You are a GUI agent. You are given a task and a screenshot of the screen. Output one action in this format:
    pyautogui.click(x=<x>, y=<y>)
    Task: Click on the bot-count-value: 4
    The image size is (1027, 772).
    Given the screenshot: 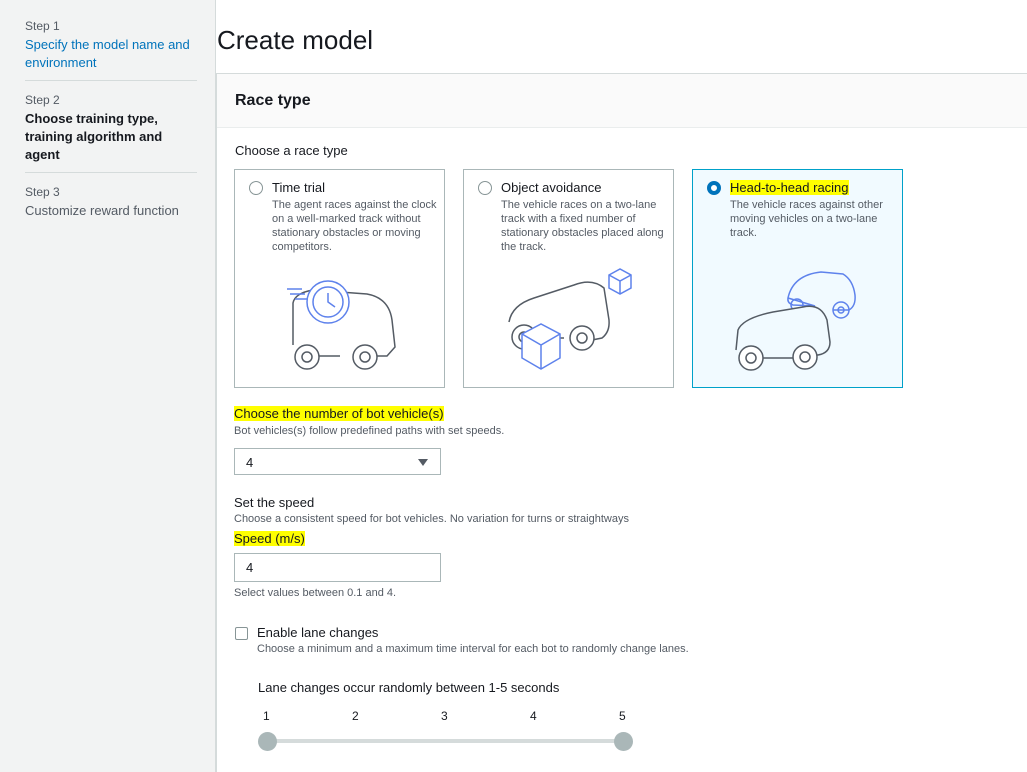 What is the action you would take?
    pyautogui.click(x=250, y=462)
    